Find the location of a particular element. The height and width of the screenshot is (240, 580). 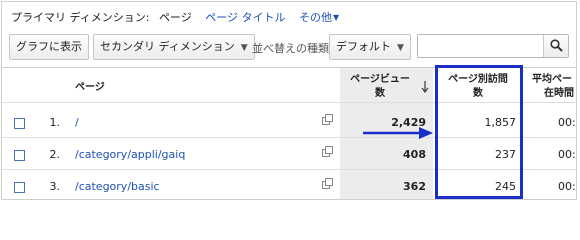

dimension-more-label: その他 is located at coordinates (315, 17).